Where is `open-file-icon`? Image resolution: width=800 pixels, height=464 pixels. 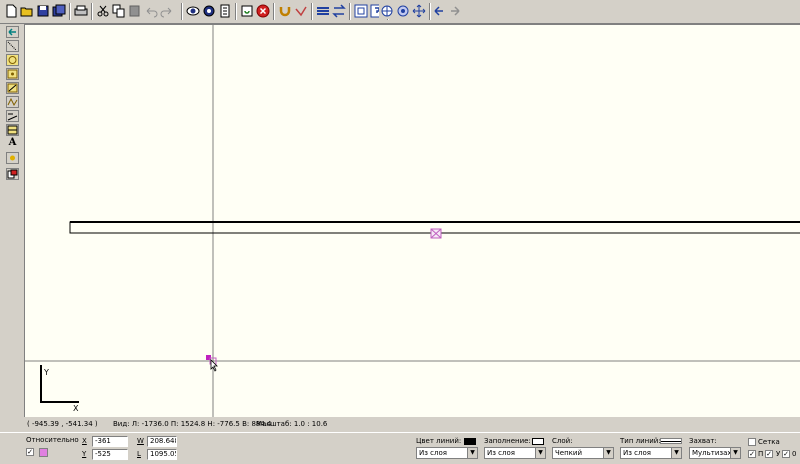 open-file-icon is located at coordinates (27, 11).